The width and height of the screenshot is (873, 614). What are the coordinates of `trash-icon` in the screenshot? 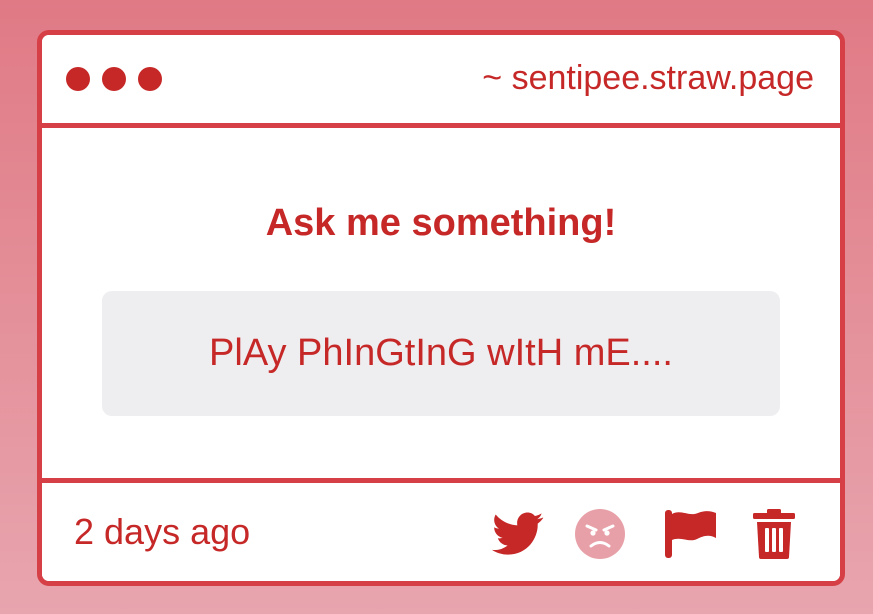 It's located at (774, 534).